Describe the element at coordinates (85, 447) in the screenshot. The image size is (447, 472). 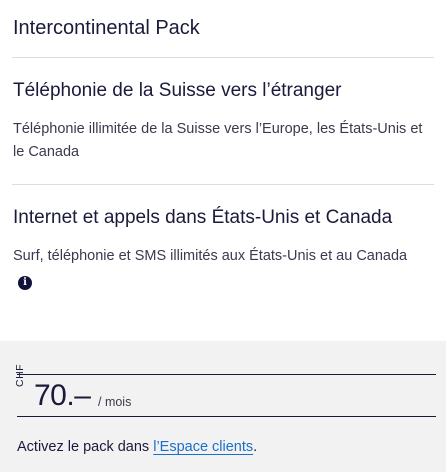
I see `activation-text: Activez le pack dans` at that location.